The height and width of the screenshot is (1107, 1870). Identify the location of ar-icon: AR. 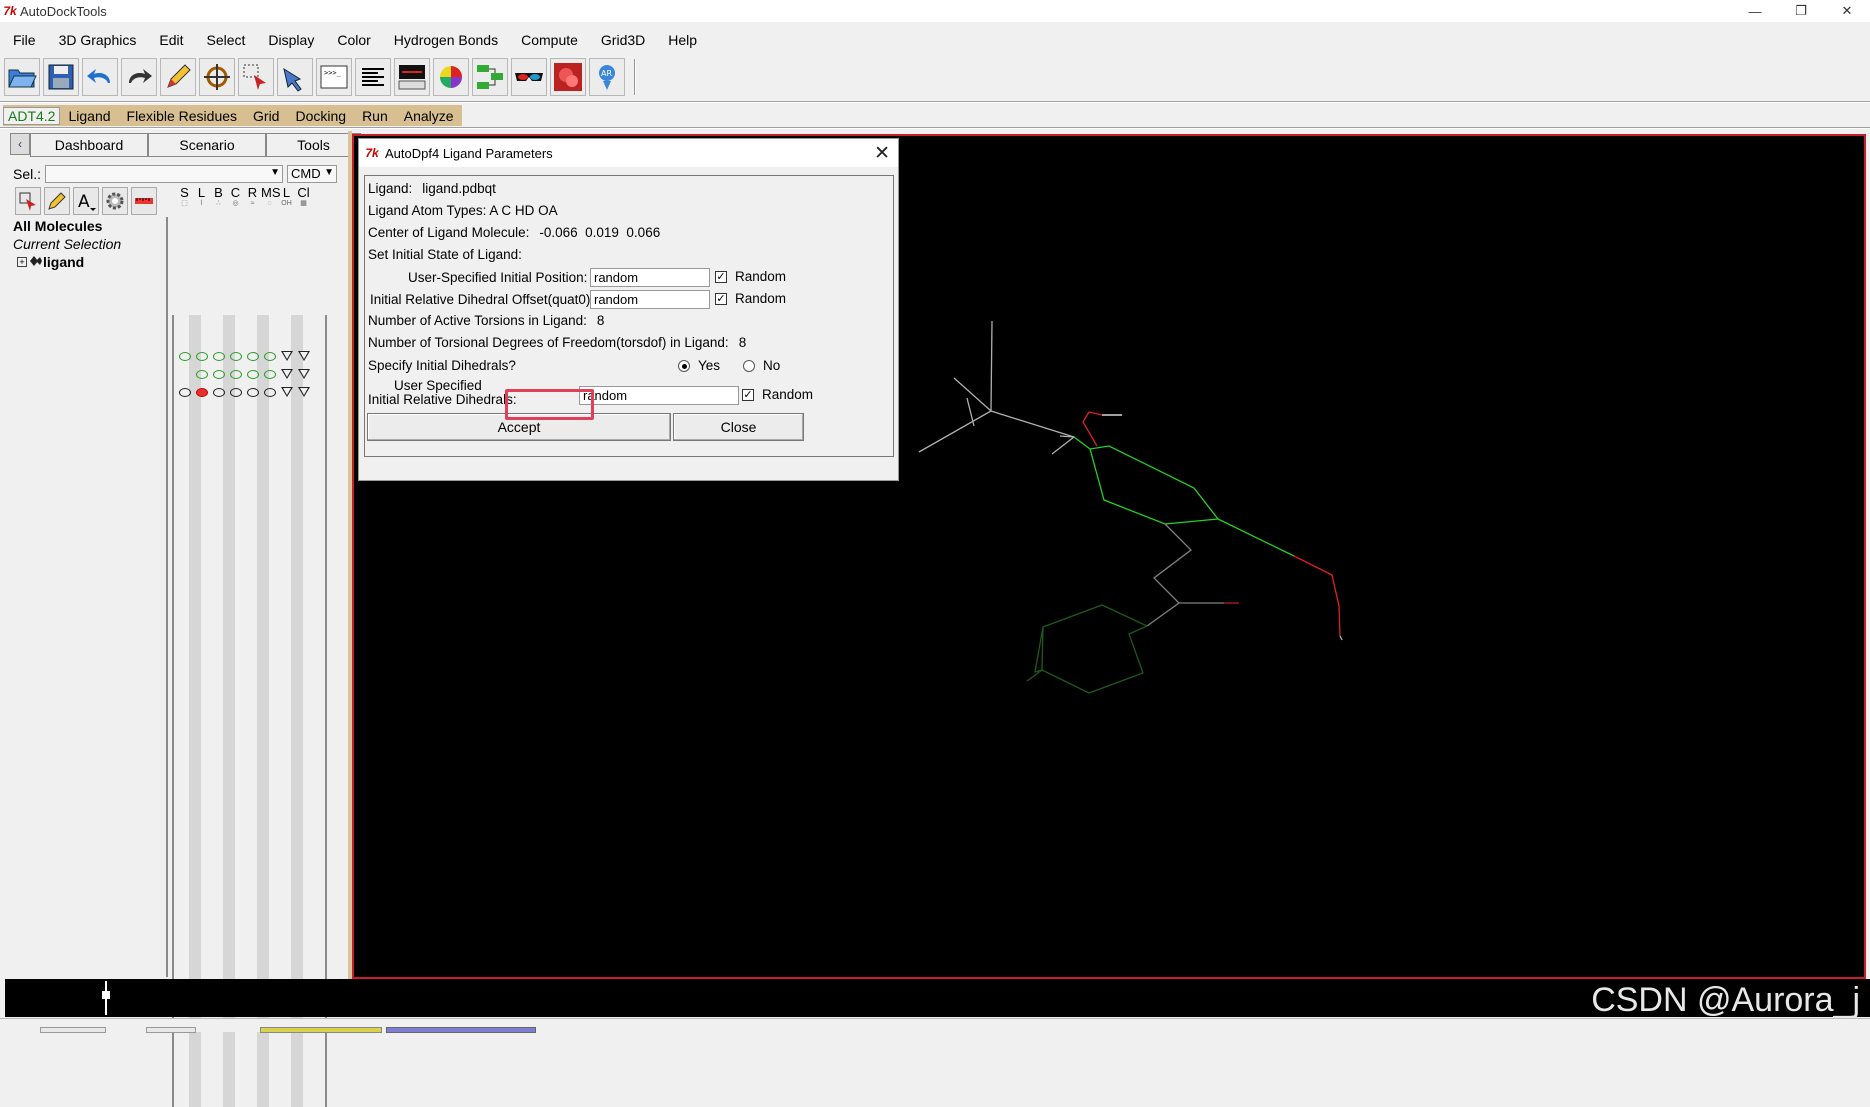
(607, 77).